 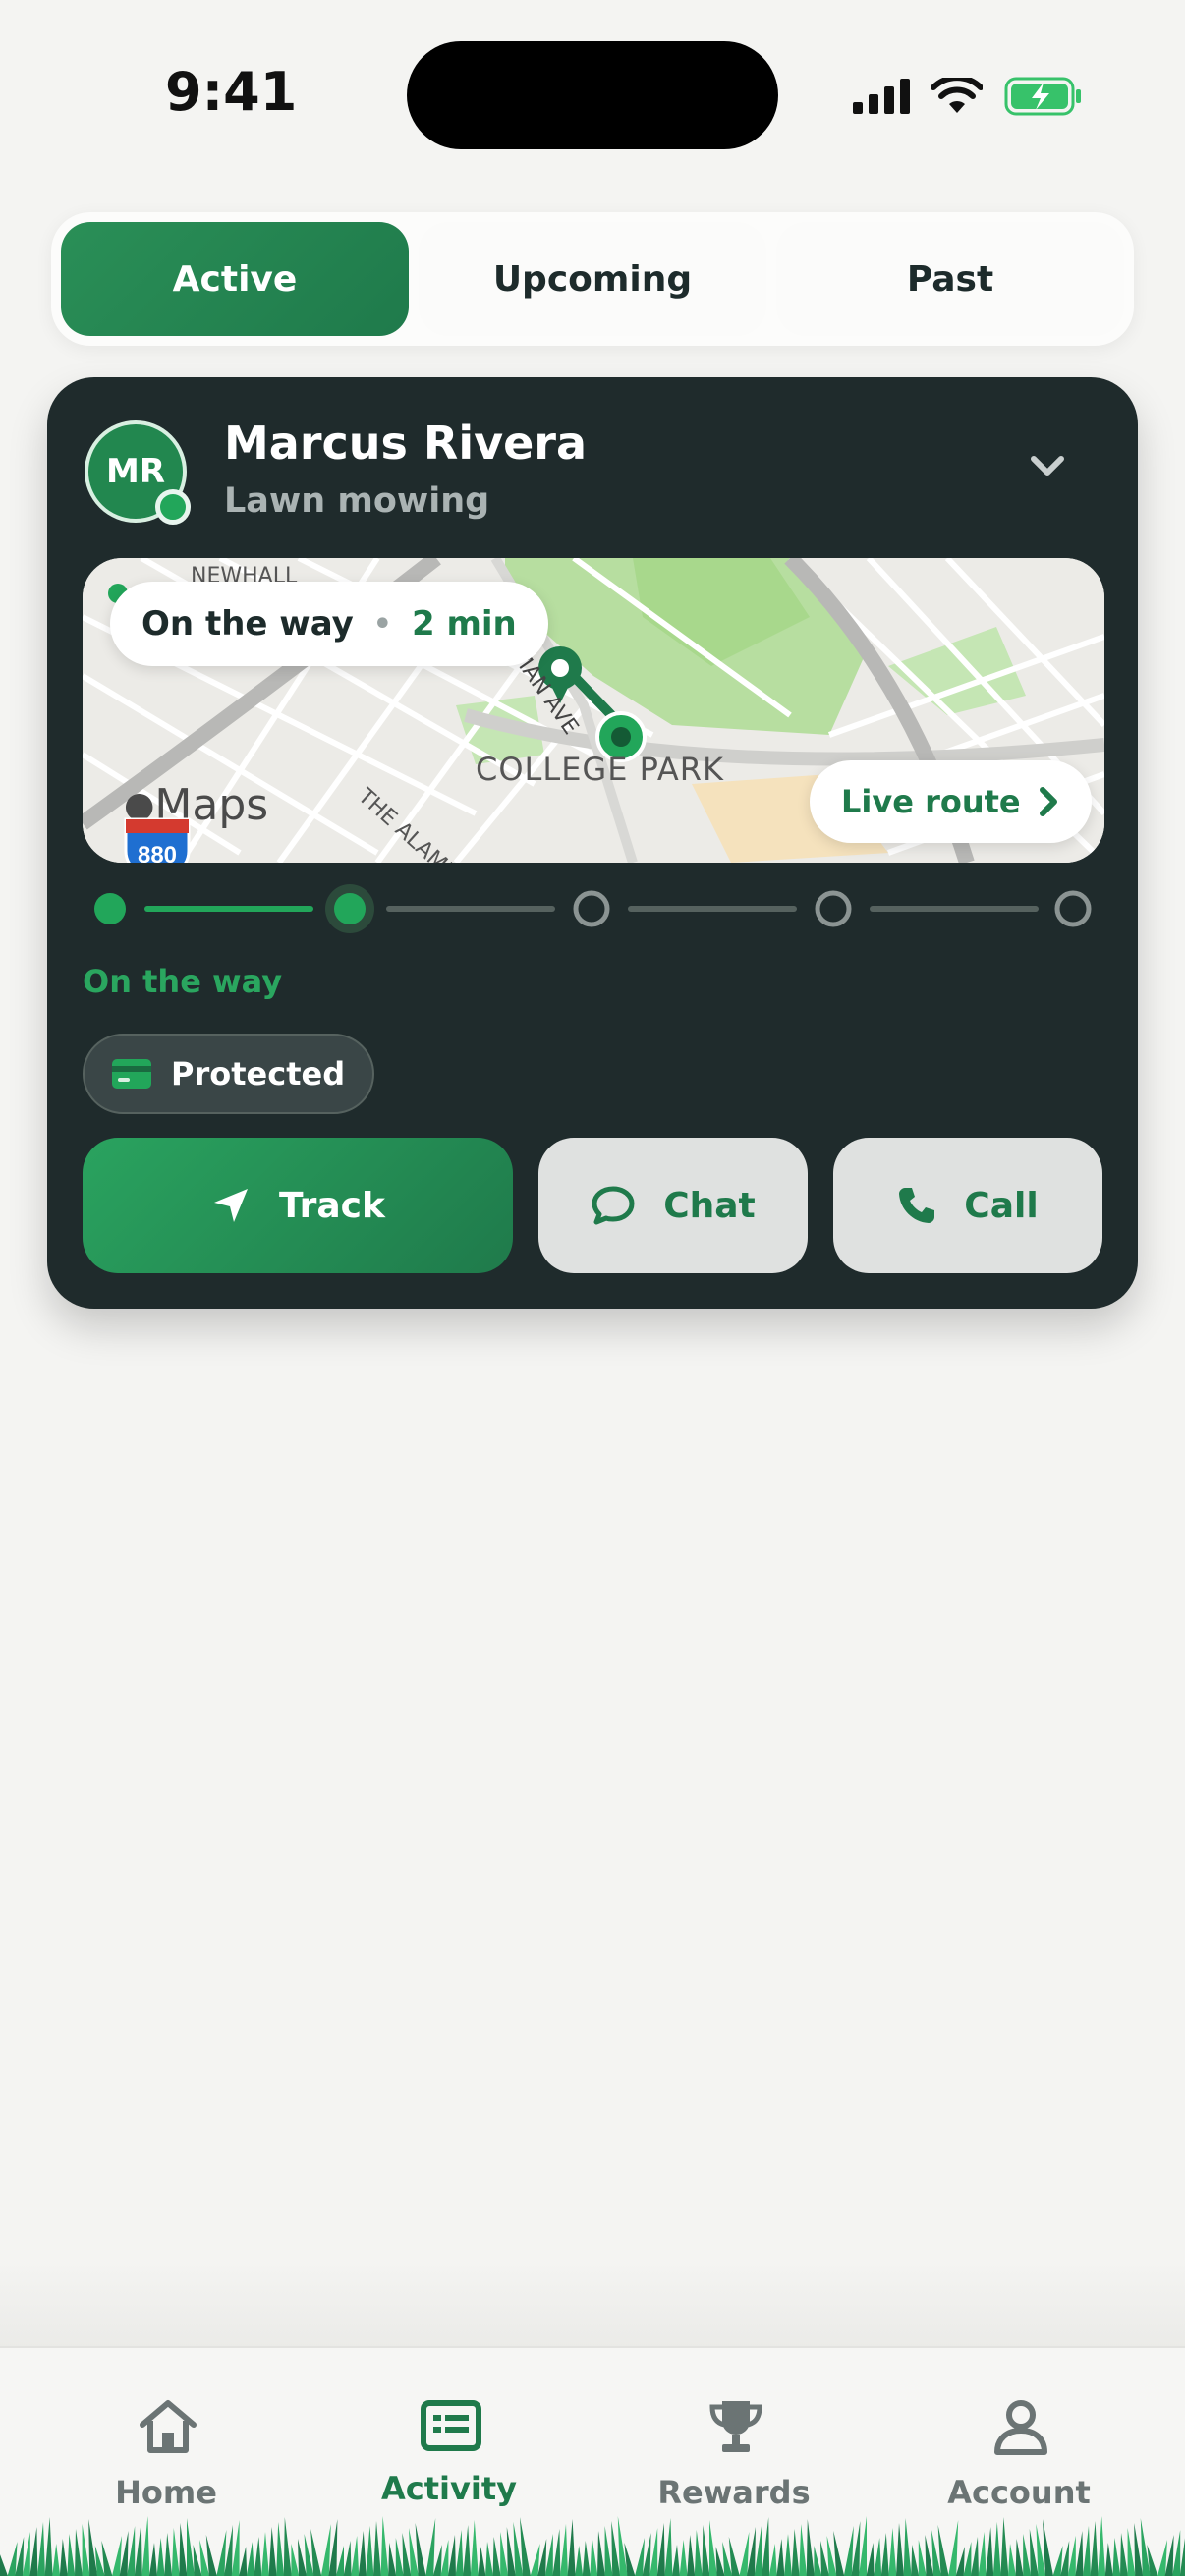 I want to click on tab-active: Active, so click(x=235, y=279).